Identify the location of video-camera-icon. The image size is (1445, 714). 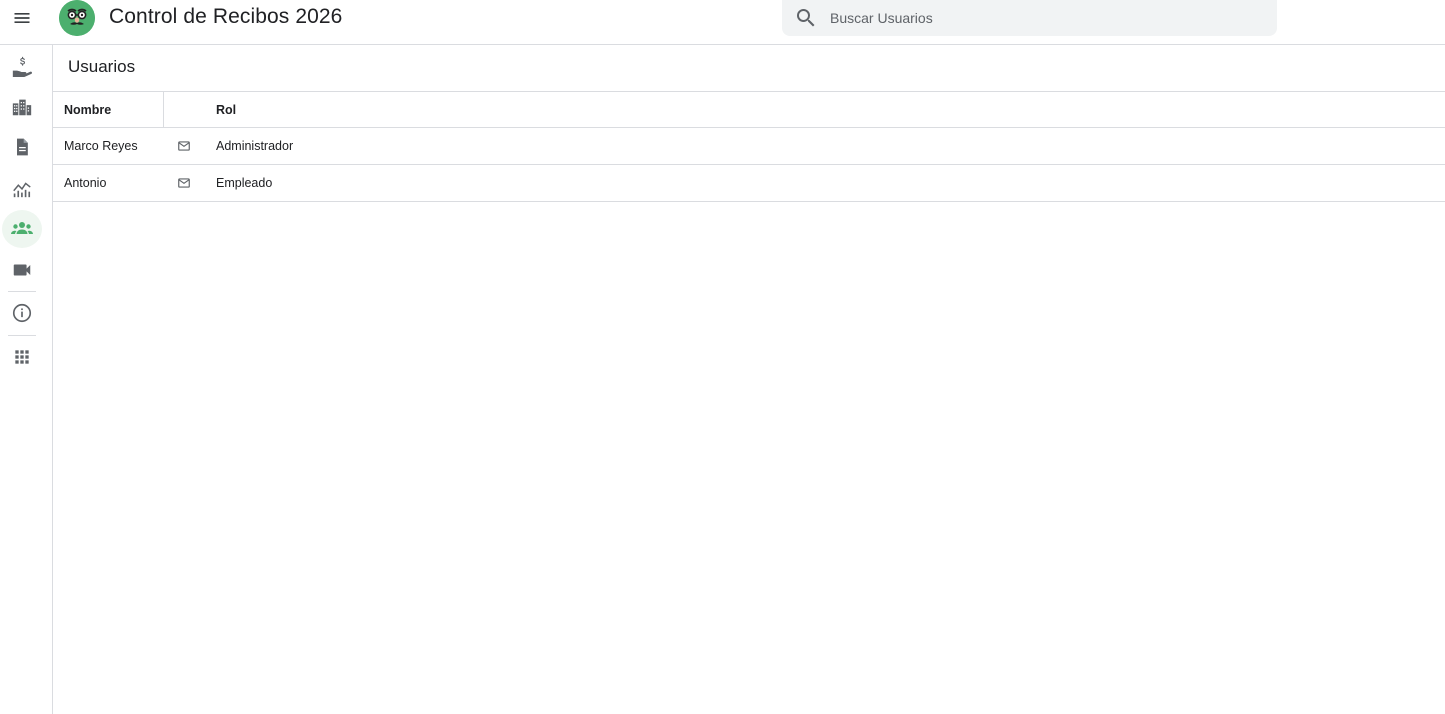
(22, 270).